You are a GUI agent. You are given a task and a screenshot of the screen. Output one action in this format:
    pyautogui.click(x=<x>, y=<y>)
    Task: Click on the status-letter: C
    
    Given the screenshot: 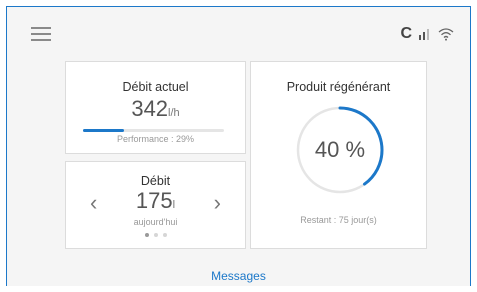 What is the action you would take?
    pyautogui.click(x=406, y=33)
    